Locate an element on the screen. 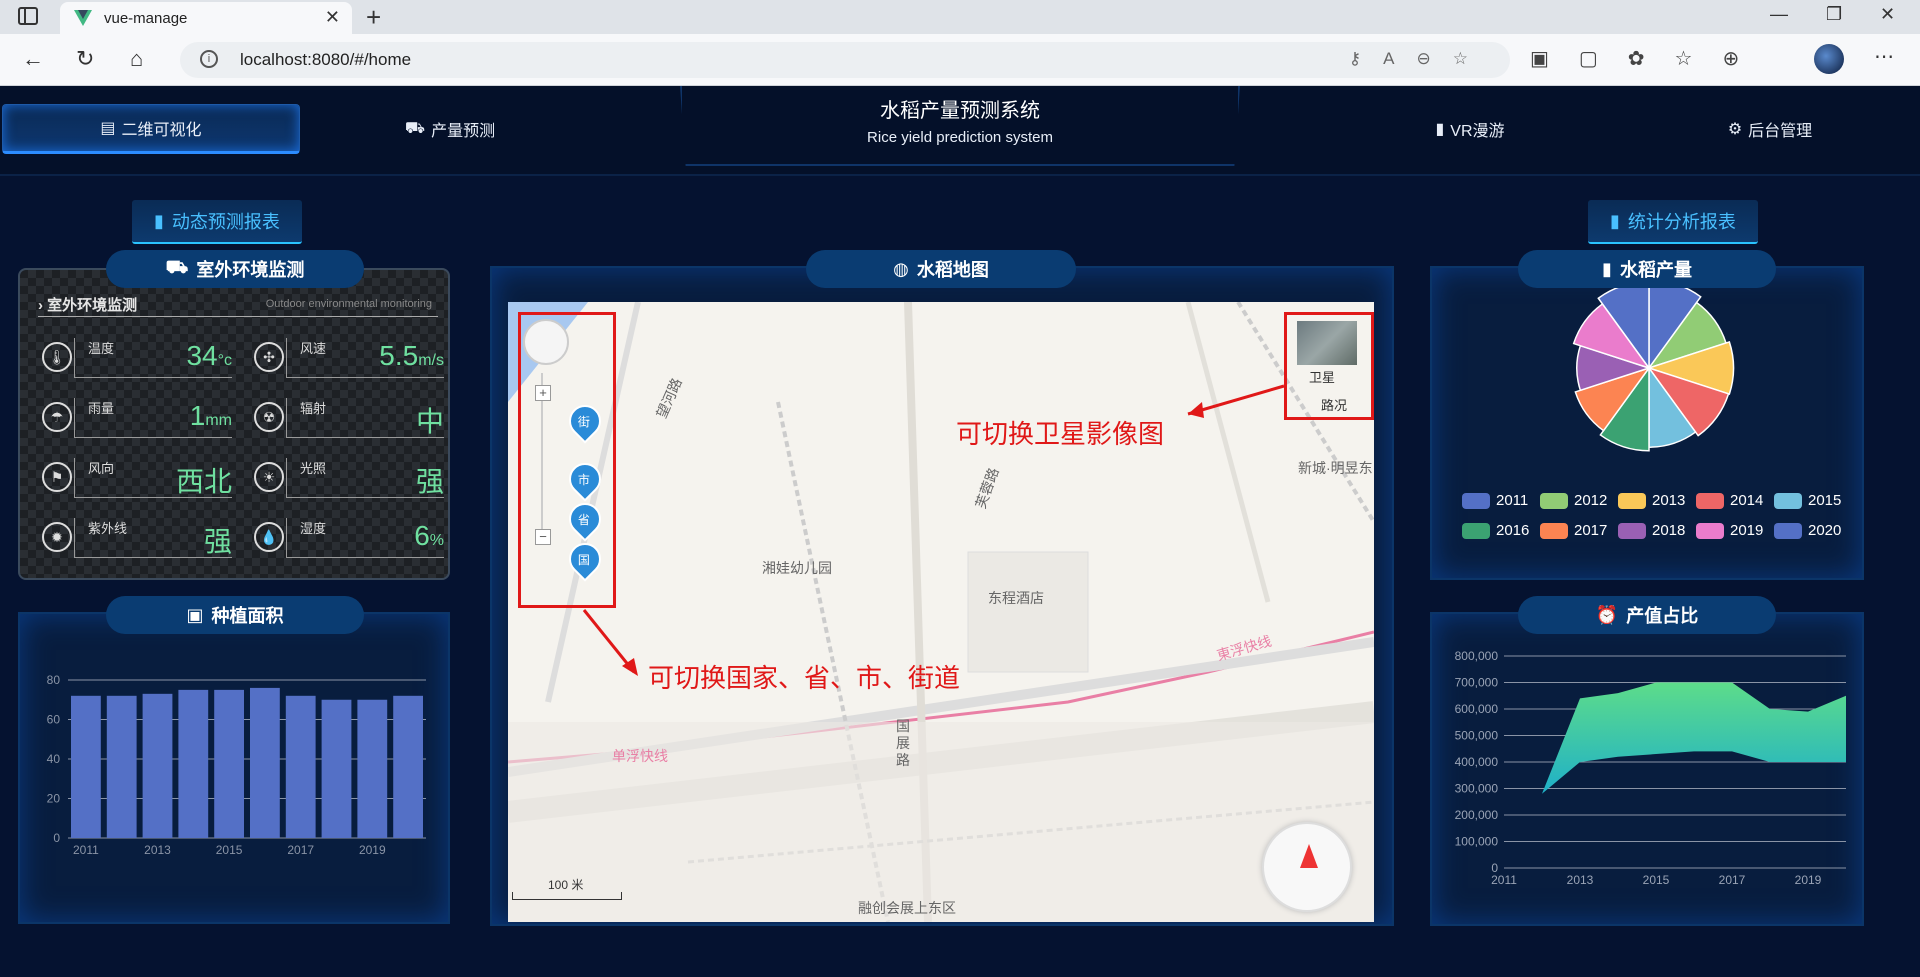 This screenshot has width=1920, height=977. env-label: 温度 is located at coordinates (101, 348).